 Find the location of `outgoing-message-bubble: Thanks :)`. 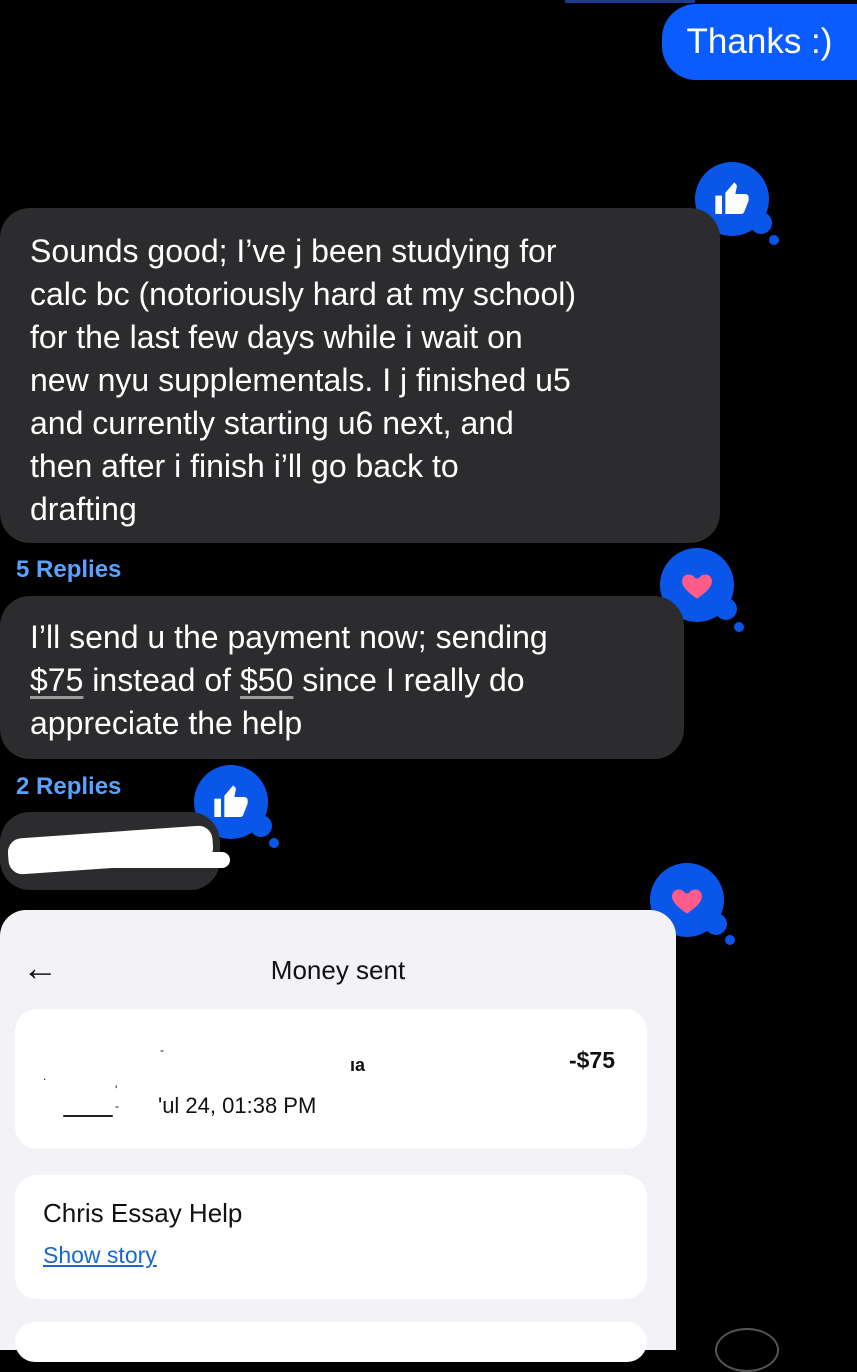

outgoing-message-bubble: Thanks :) is located at coordinates (759, 42).